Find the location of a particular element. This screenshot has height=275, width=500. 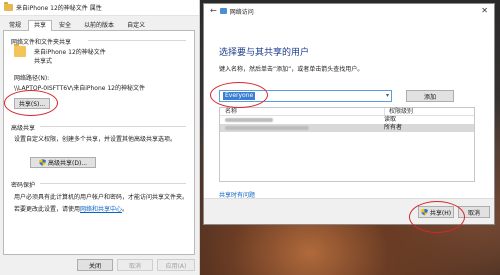

apply-button: 应用(A) is located at coordinates (176, 265).